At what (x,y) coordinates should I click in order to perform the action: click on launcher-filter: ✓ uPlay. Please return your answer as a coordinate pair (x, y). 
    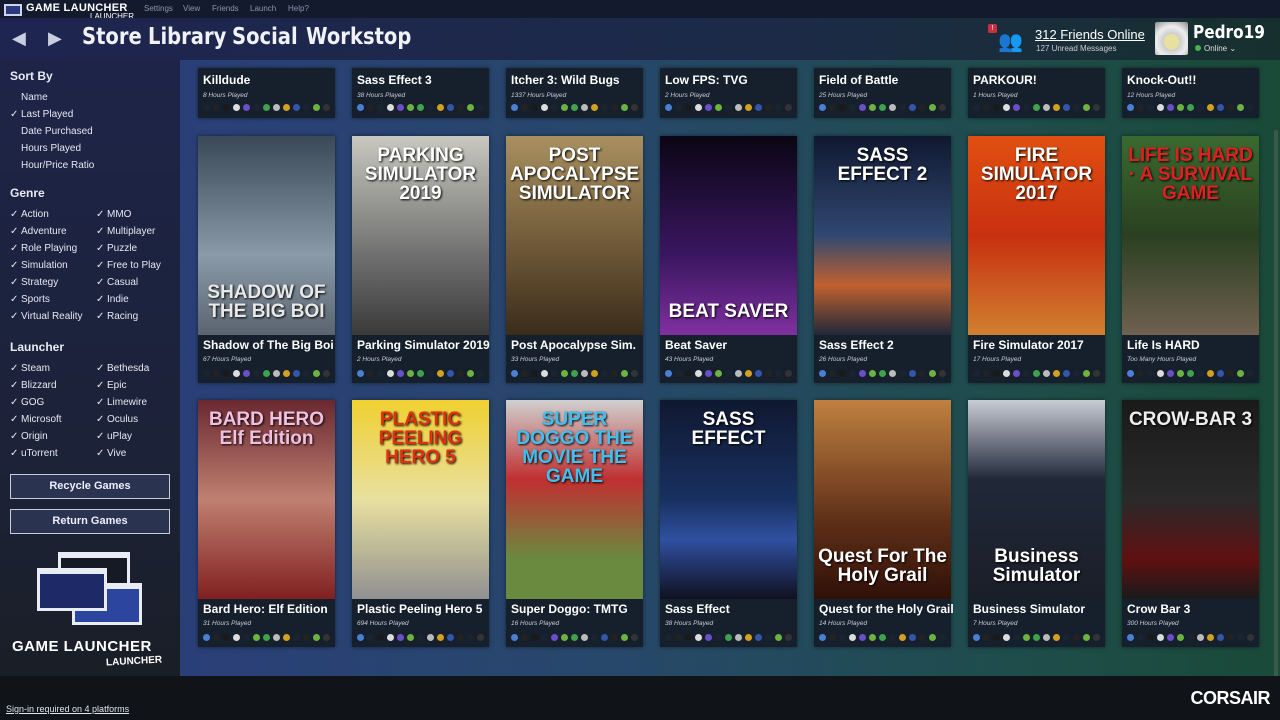
    Looking at the image, I should click on (114, 436).